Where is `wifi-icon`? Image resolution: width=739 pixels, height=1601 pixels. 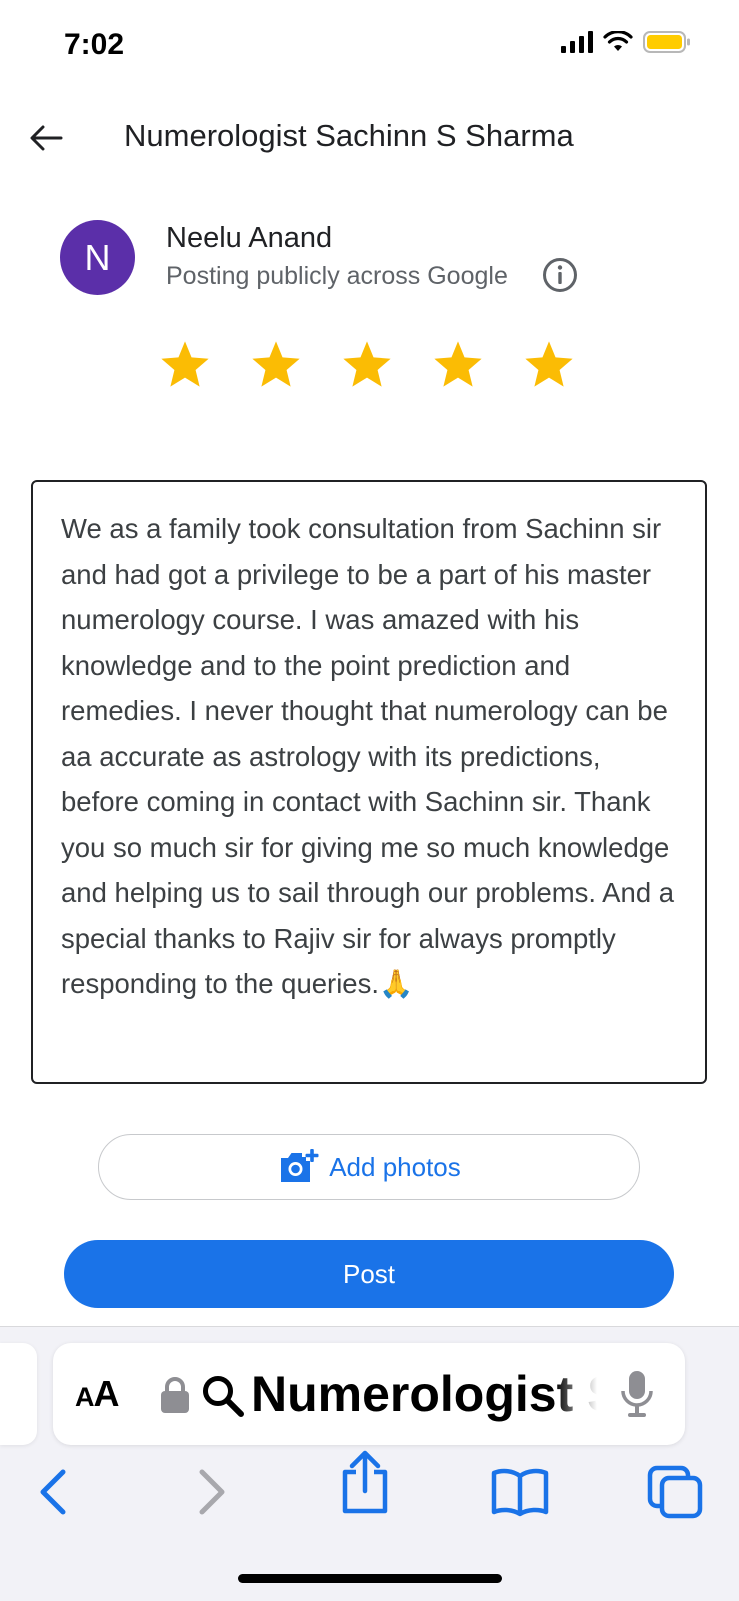
wifi-icon is located at coordinates (618, 41).